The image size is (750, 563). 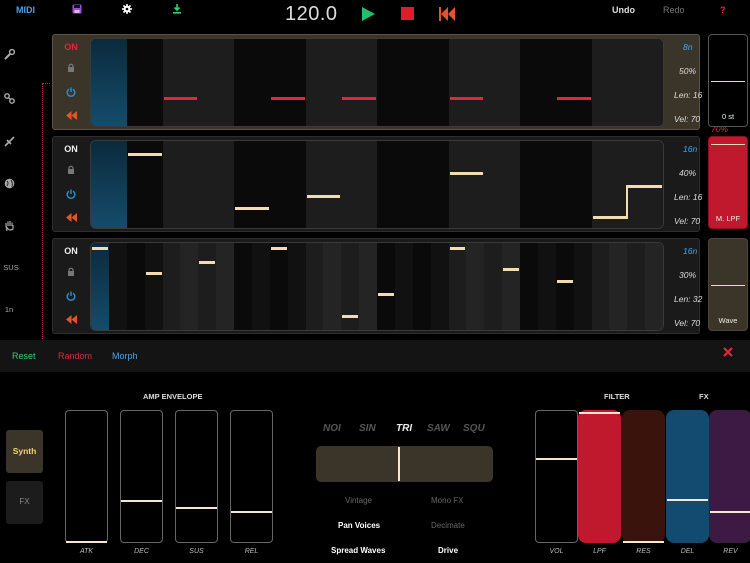 What do you see at coordinates (404, 464) in the screenshot?
I see `wave-morph-slider` at bounding box center [404, 464].